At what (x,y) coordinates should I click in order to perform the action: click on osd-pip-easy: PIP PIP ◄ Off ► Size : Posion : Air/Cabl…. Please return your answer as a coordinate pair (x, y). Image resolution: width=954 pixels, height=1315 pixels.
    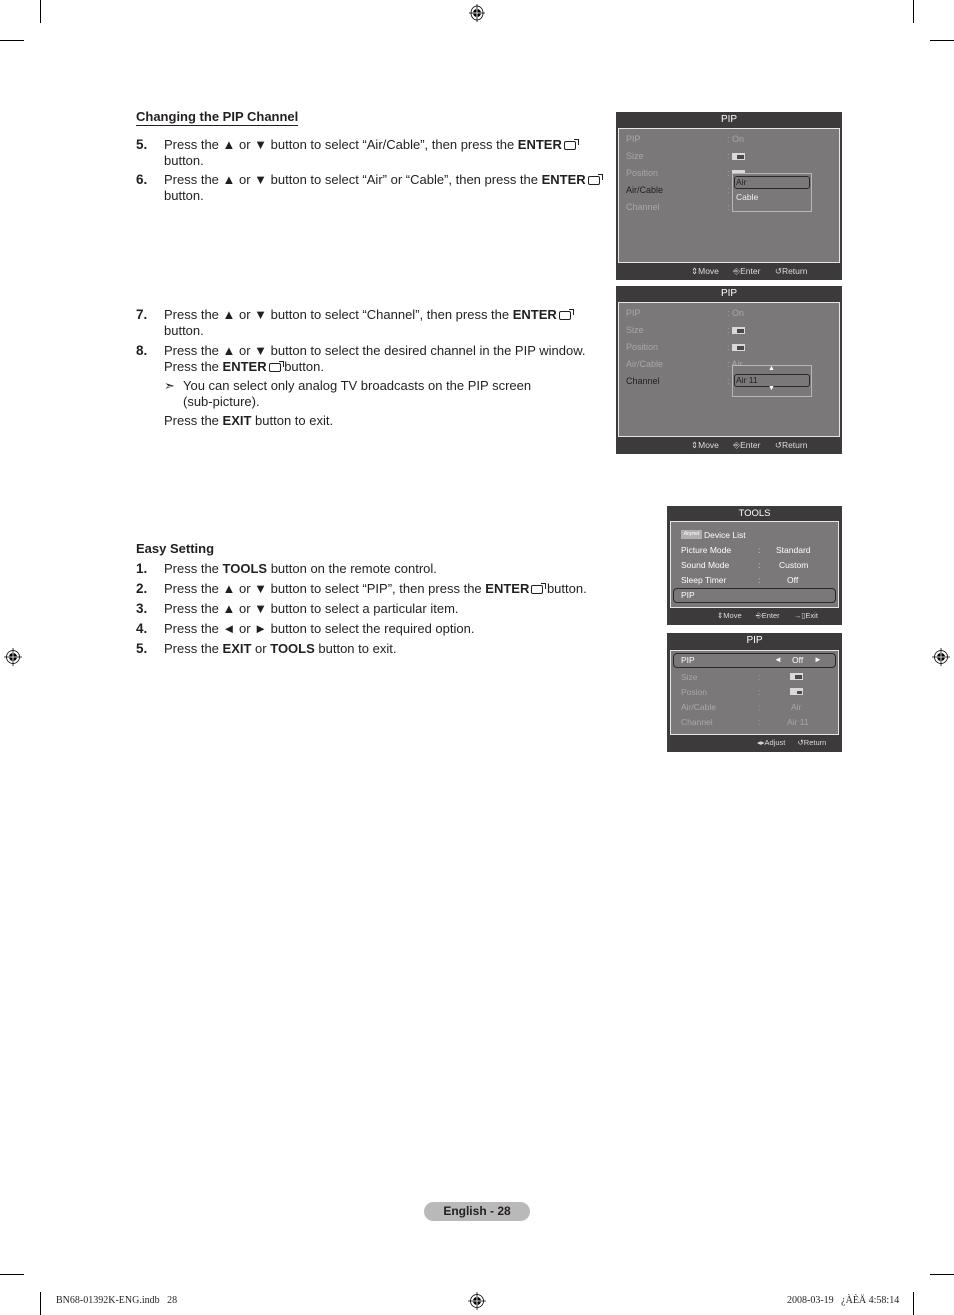
    Looking at the image, I should click on (754, 692).